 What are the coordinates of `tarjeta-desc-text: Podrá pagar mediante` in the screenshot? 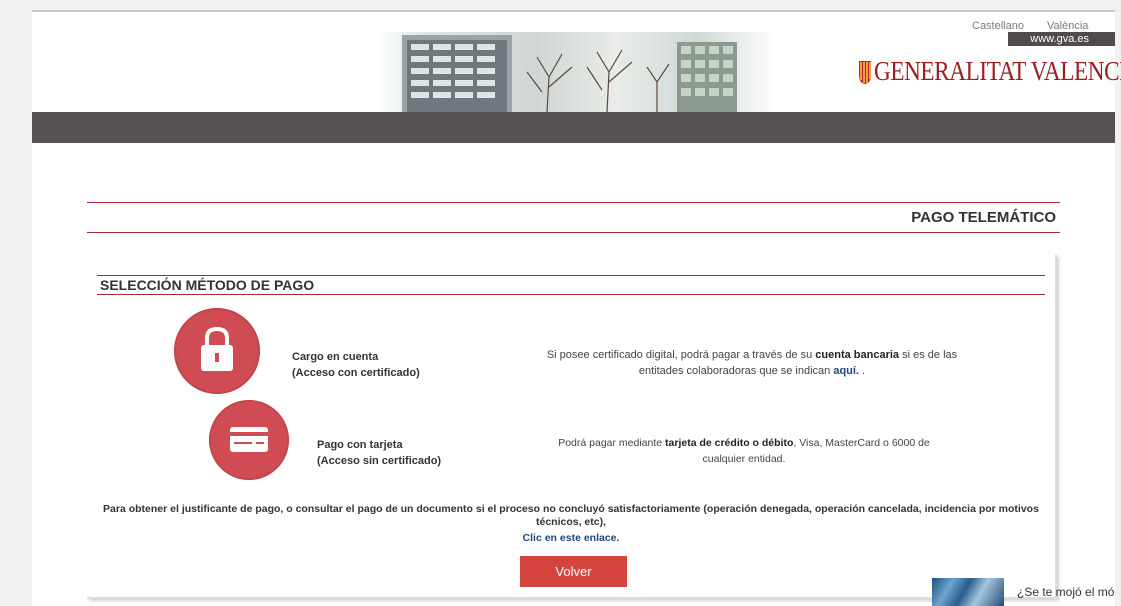 It's located at (612, 443).